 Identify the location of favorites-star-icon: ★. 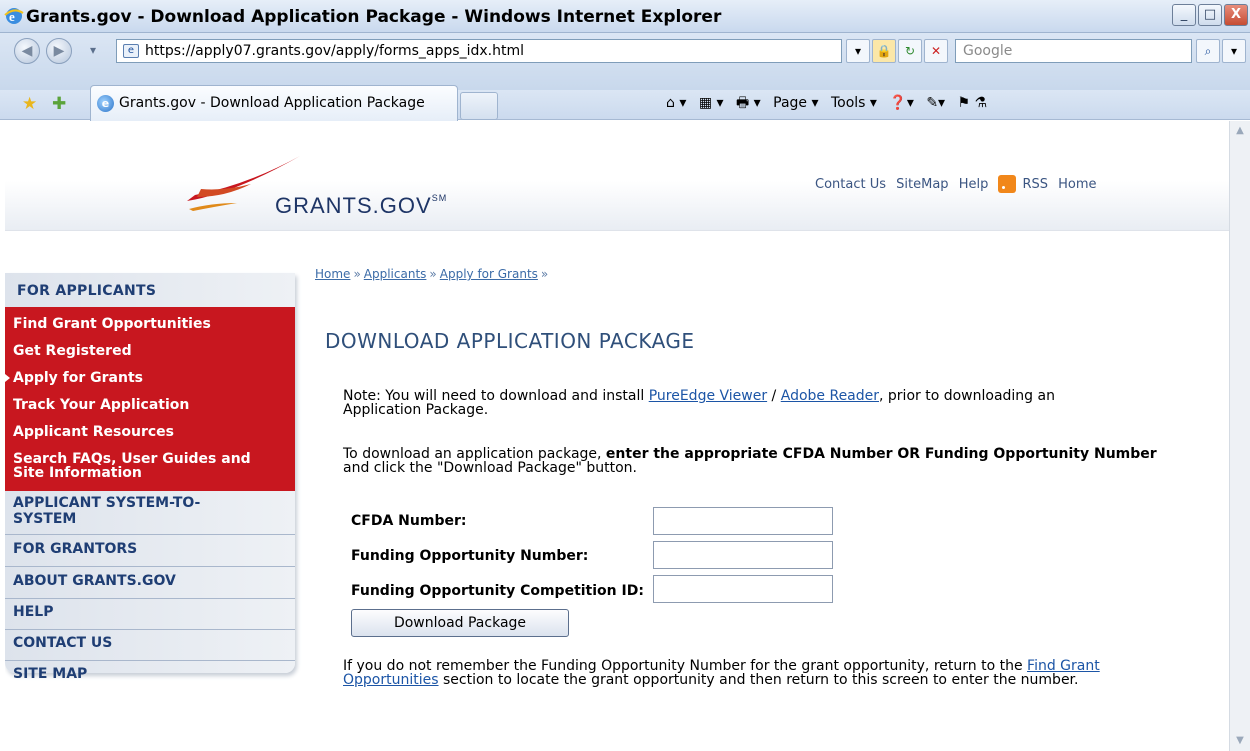
(29, 104).